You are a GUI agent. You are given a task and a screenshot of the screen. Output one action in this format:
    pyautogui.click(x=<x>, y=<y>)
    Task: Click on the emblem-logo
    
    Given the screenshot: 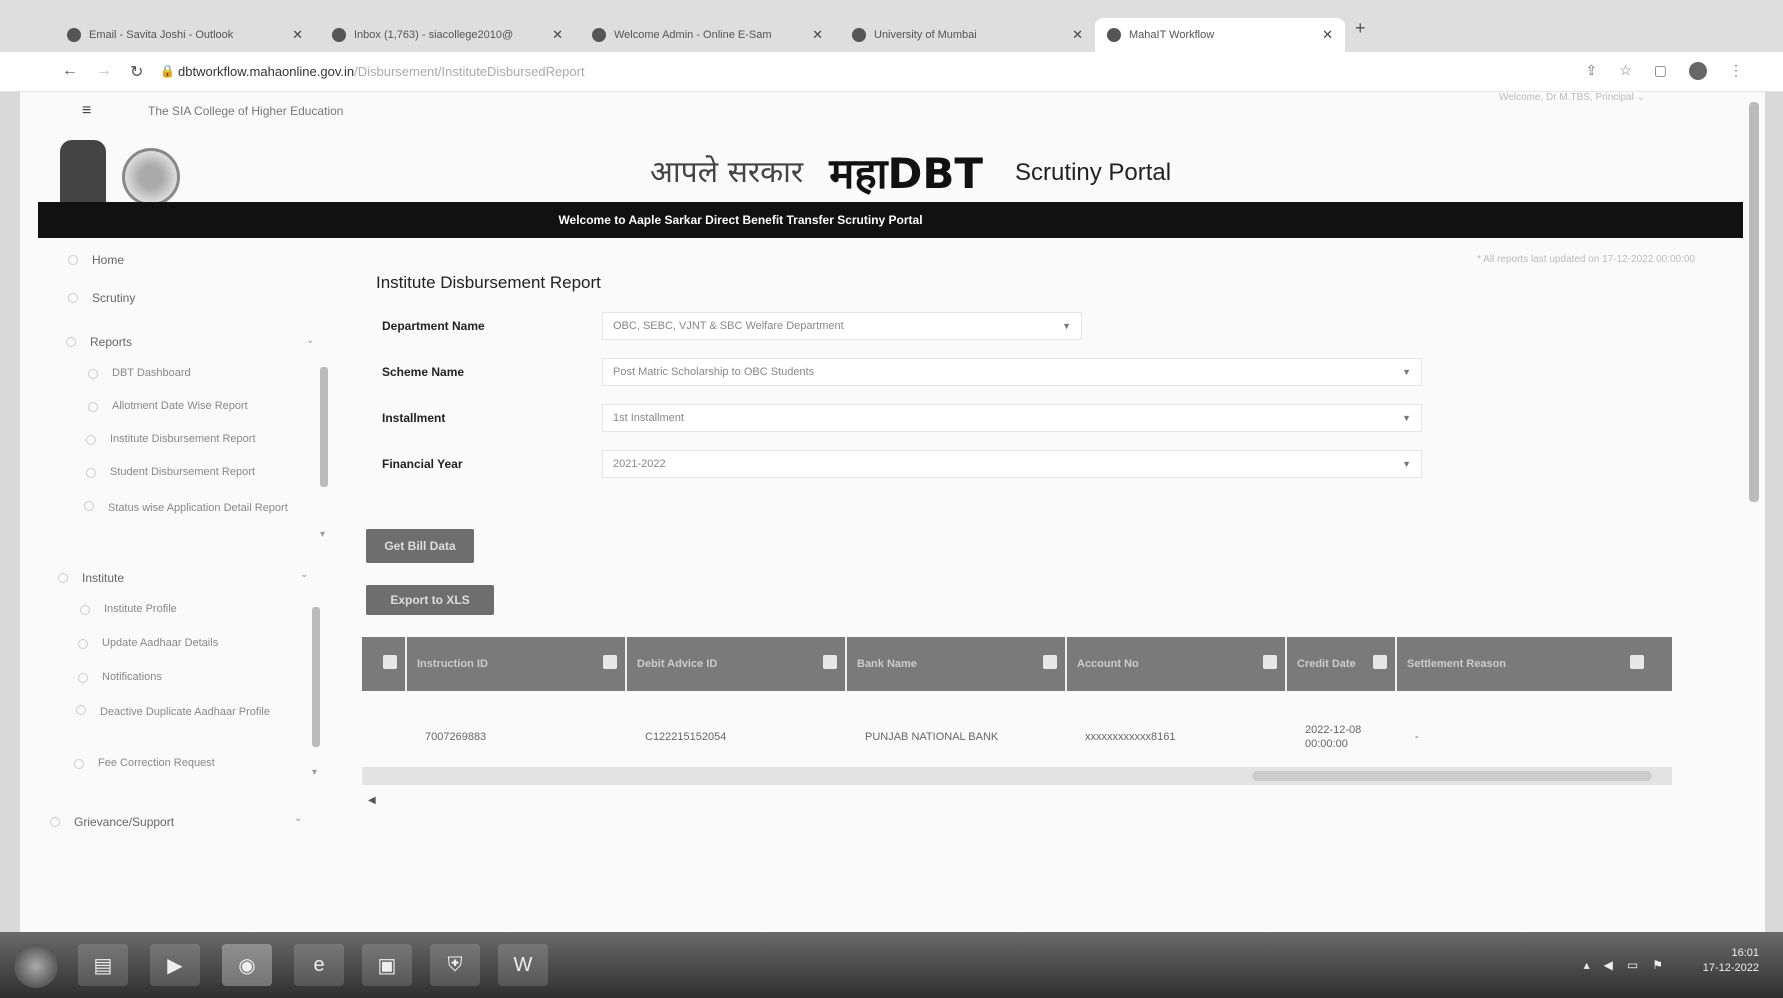 What is the action you would take?
    pyautogui.click(x=83, y=175)
    